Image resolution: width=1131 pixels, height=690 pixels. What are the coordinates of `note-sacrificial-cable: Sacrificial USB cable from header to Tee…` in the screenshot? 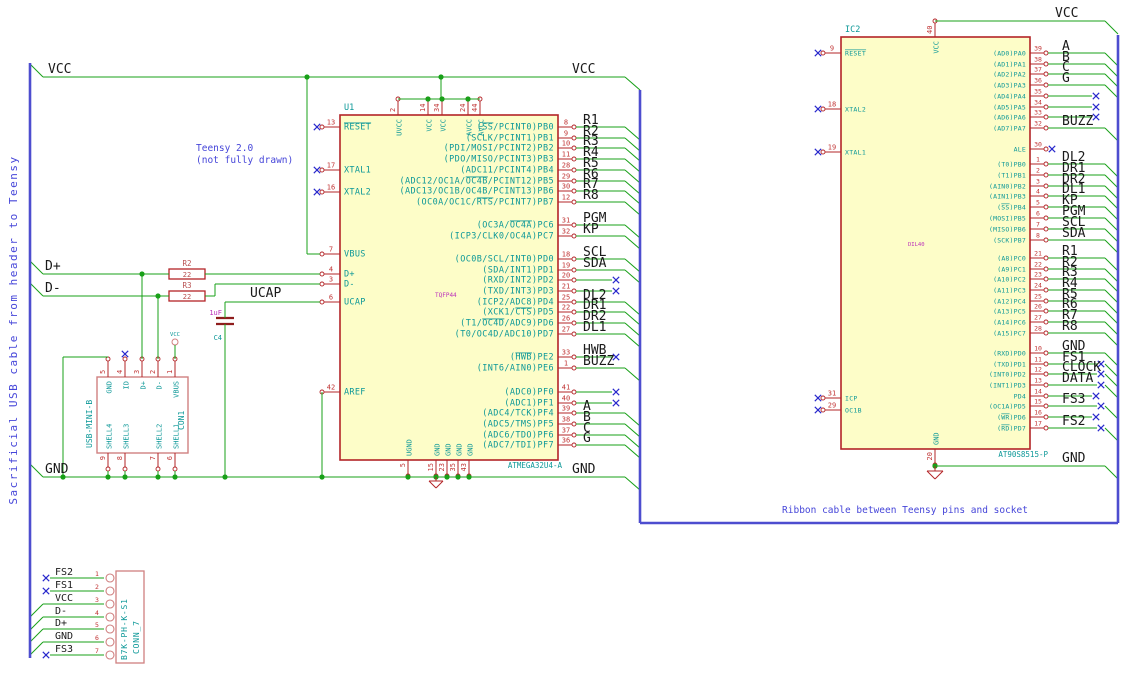 It's located at (13, 329).